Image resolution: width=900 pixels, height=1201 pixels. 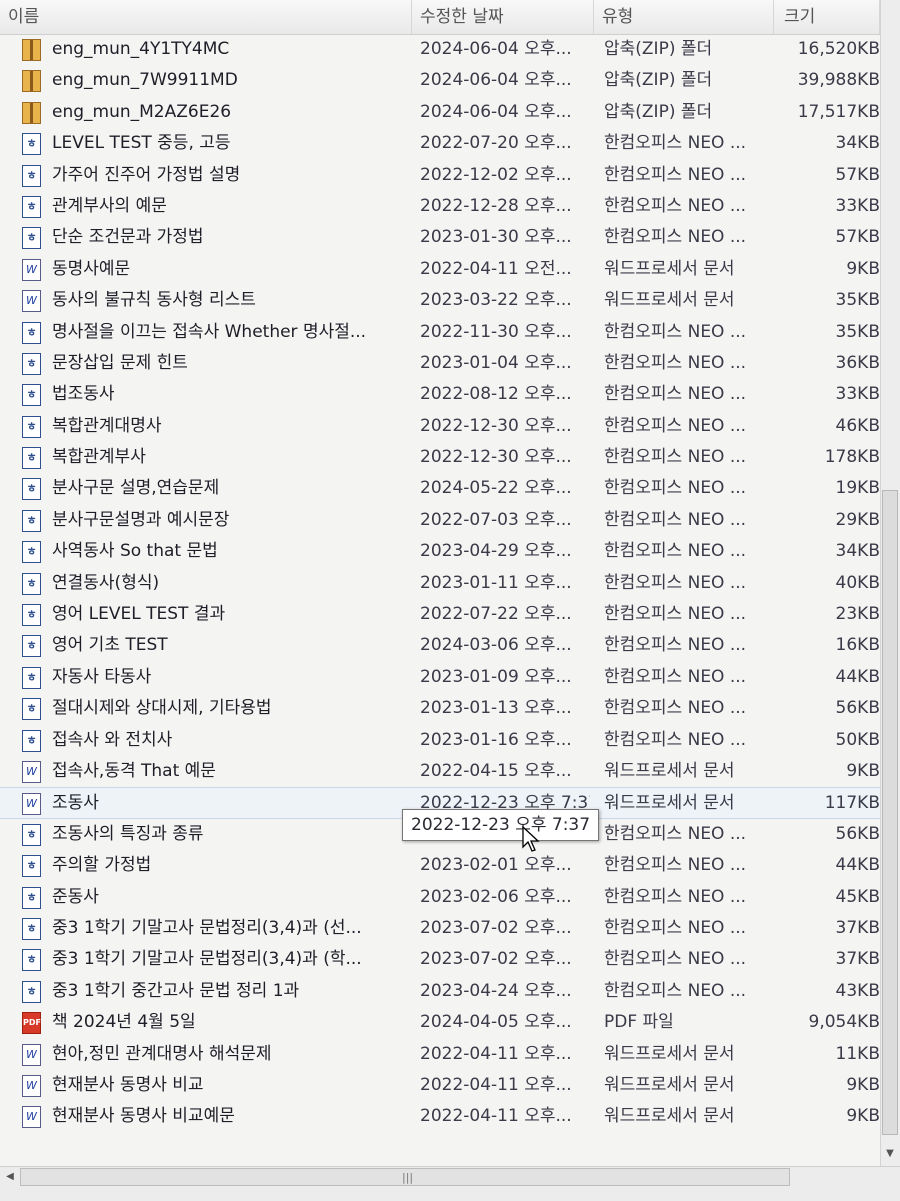 I want to click on file-name: 문장삽입 문제 힌트, so click(x=120, y=362).